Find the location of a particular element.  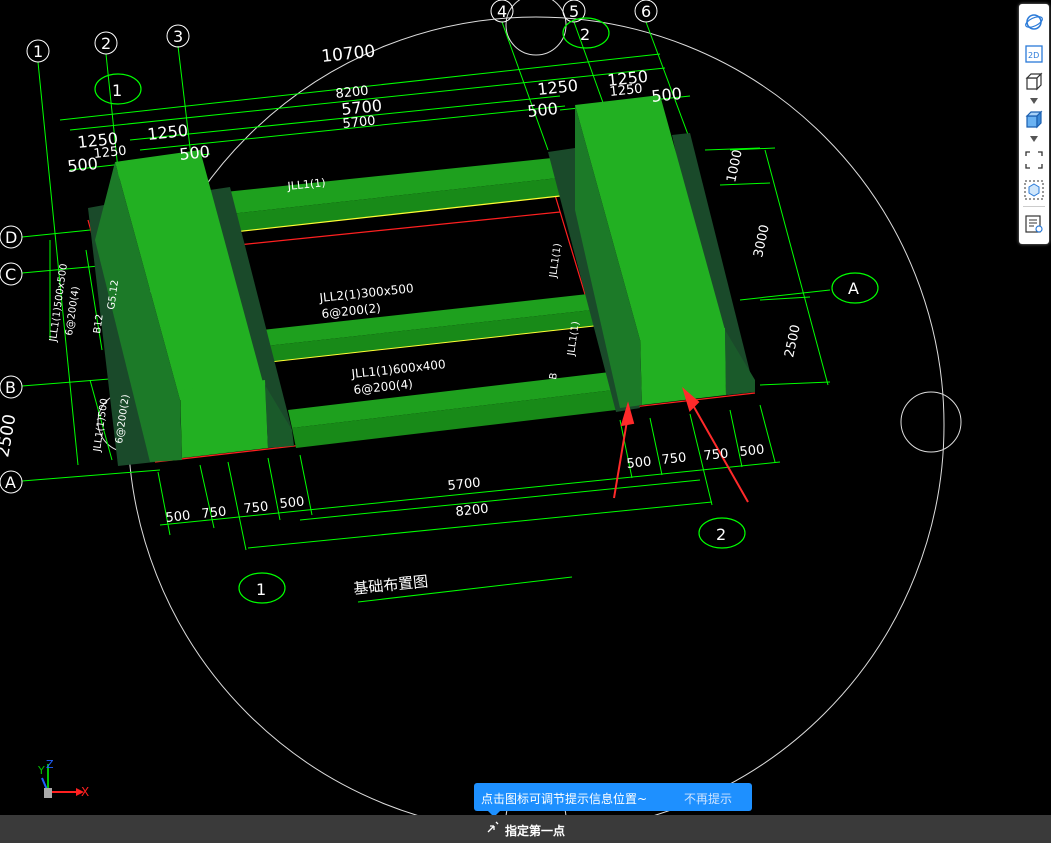

dim-bottom-right-750-a: 750 is located at coordinates (674, 459).